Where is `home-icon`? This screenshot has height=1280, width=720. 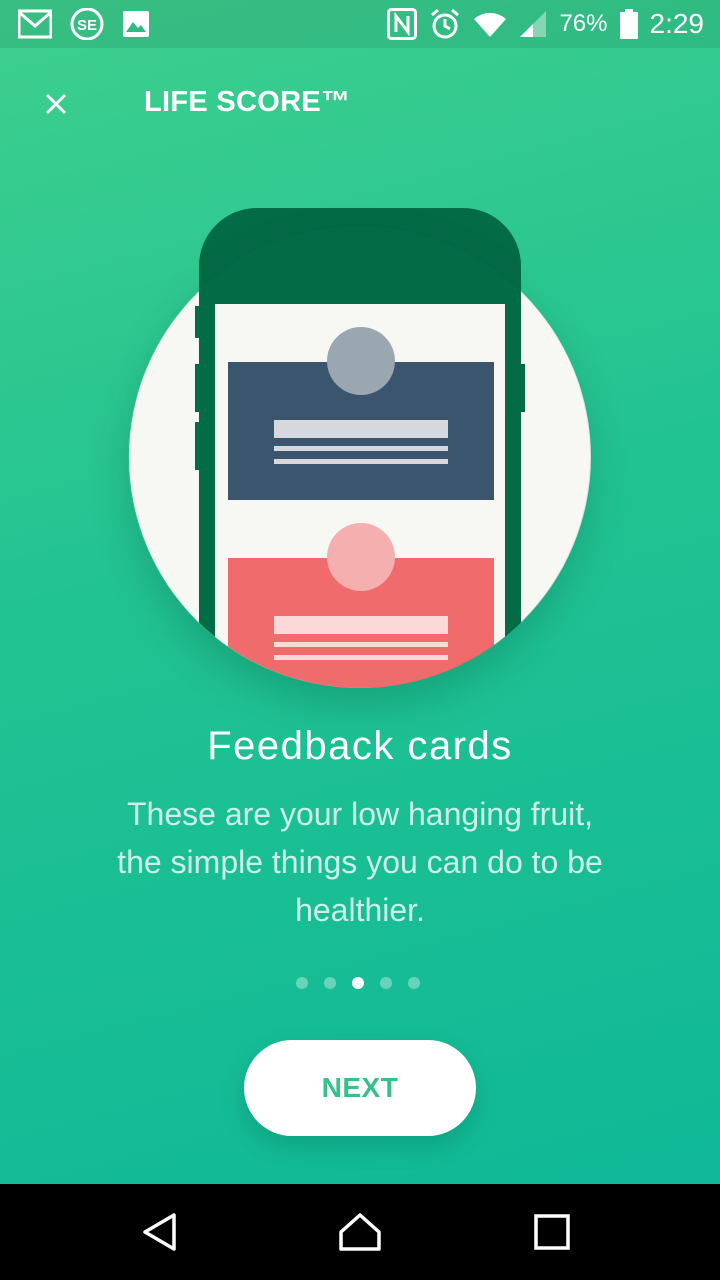
home-icon is located at coordinates (360, 1232).